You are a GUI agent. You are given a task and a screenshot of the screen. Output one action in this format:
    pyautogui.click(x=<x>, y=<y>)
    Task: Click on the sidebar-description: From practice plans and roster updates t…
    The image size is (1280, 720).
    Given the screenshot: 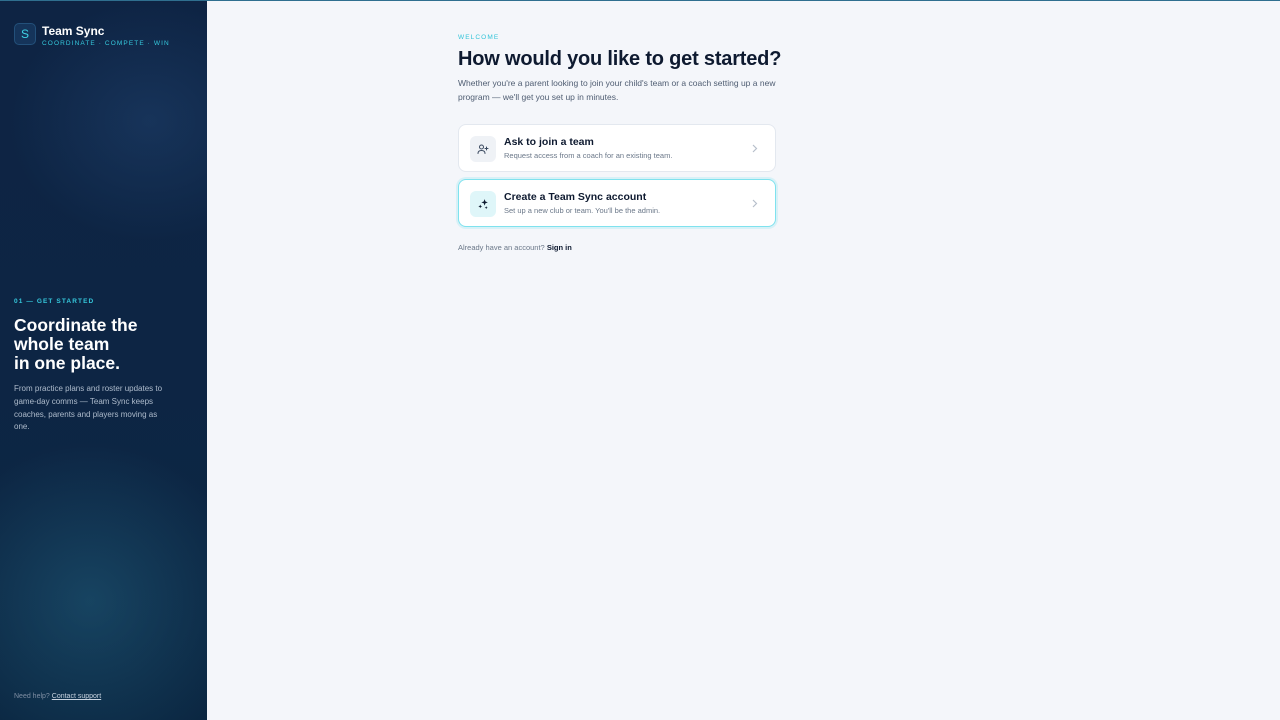 What is the action you would take?
    pyautogui.click(x=88, y=408)
    